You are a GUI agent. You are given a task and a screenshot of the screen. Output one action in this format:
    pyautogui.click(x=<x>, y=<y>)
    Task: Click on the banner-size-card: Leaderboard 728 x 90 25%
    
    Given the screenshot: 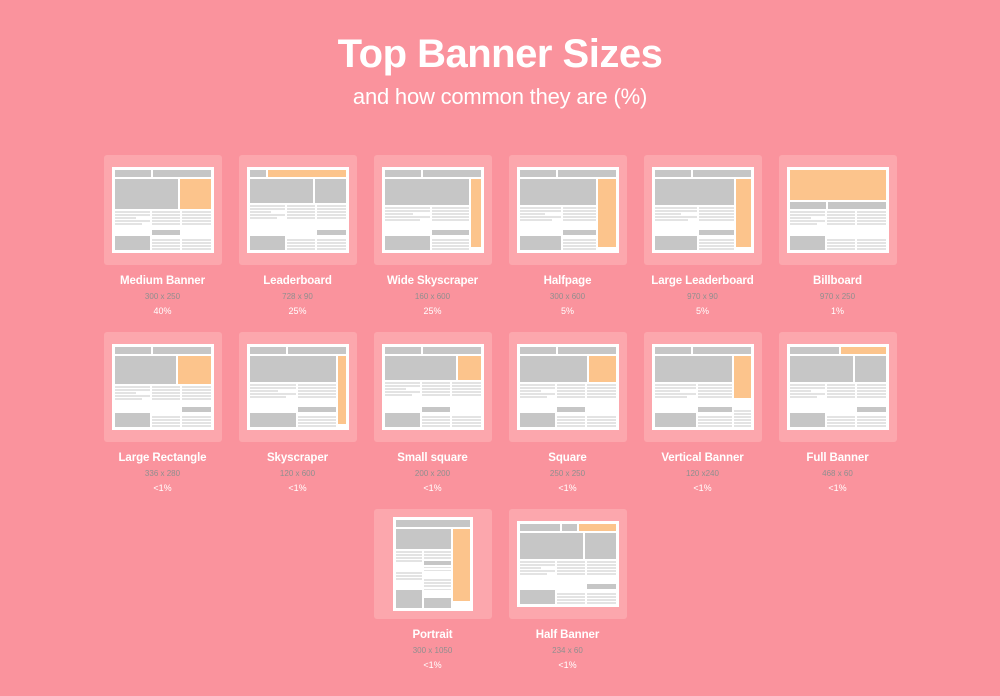 What is the action you would take?
    pyautogui.click(x=297, y=237)
    